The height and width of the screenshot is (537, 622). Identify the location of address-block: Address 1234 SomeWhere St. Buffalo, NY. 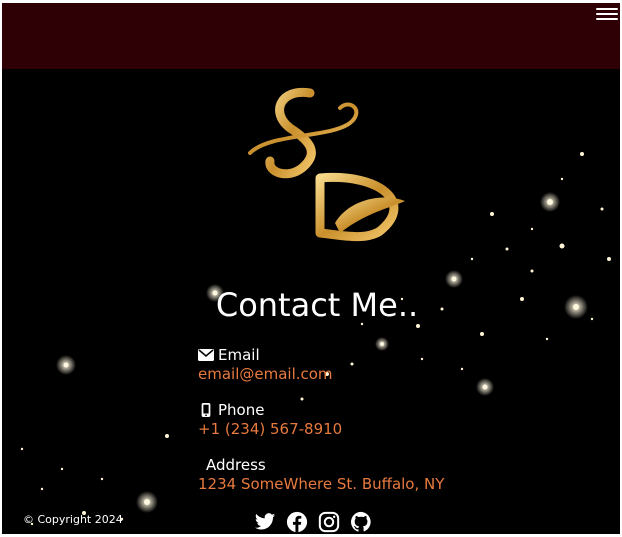
(321, 474).